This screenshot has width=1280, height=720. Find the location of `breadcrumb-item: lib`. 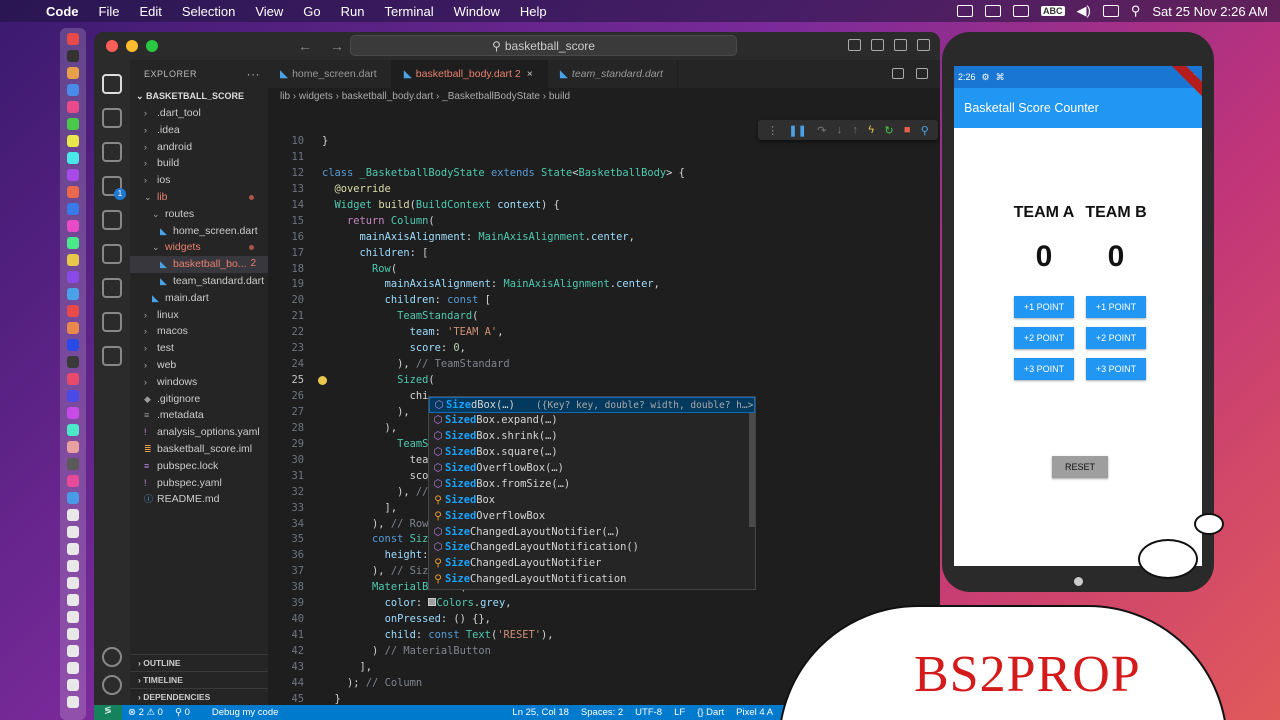

breadcrumb-item: lib is located at coordinates (285, 96).